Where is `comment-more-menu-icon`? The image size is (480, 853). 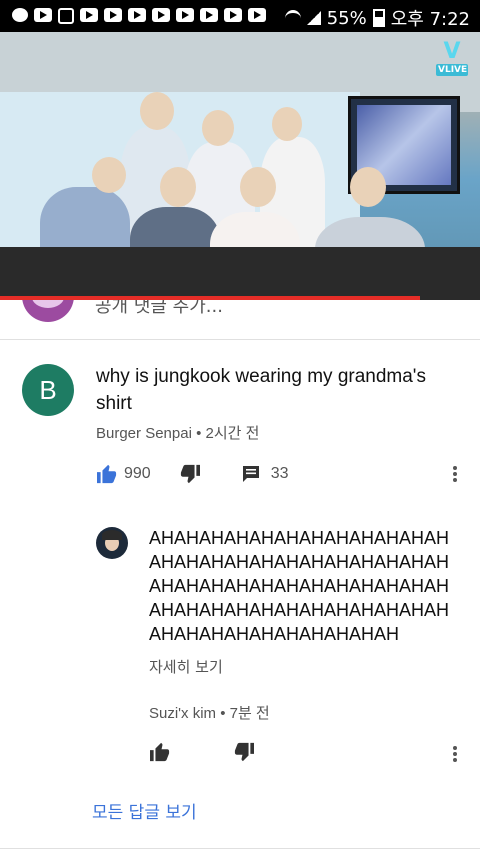 comment-more-menu-icon is located at coordinates (455, 474).